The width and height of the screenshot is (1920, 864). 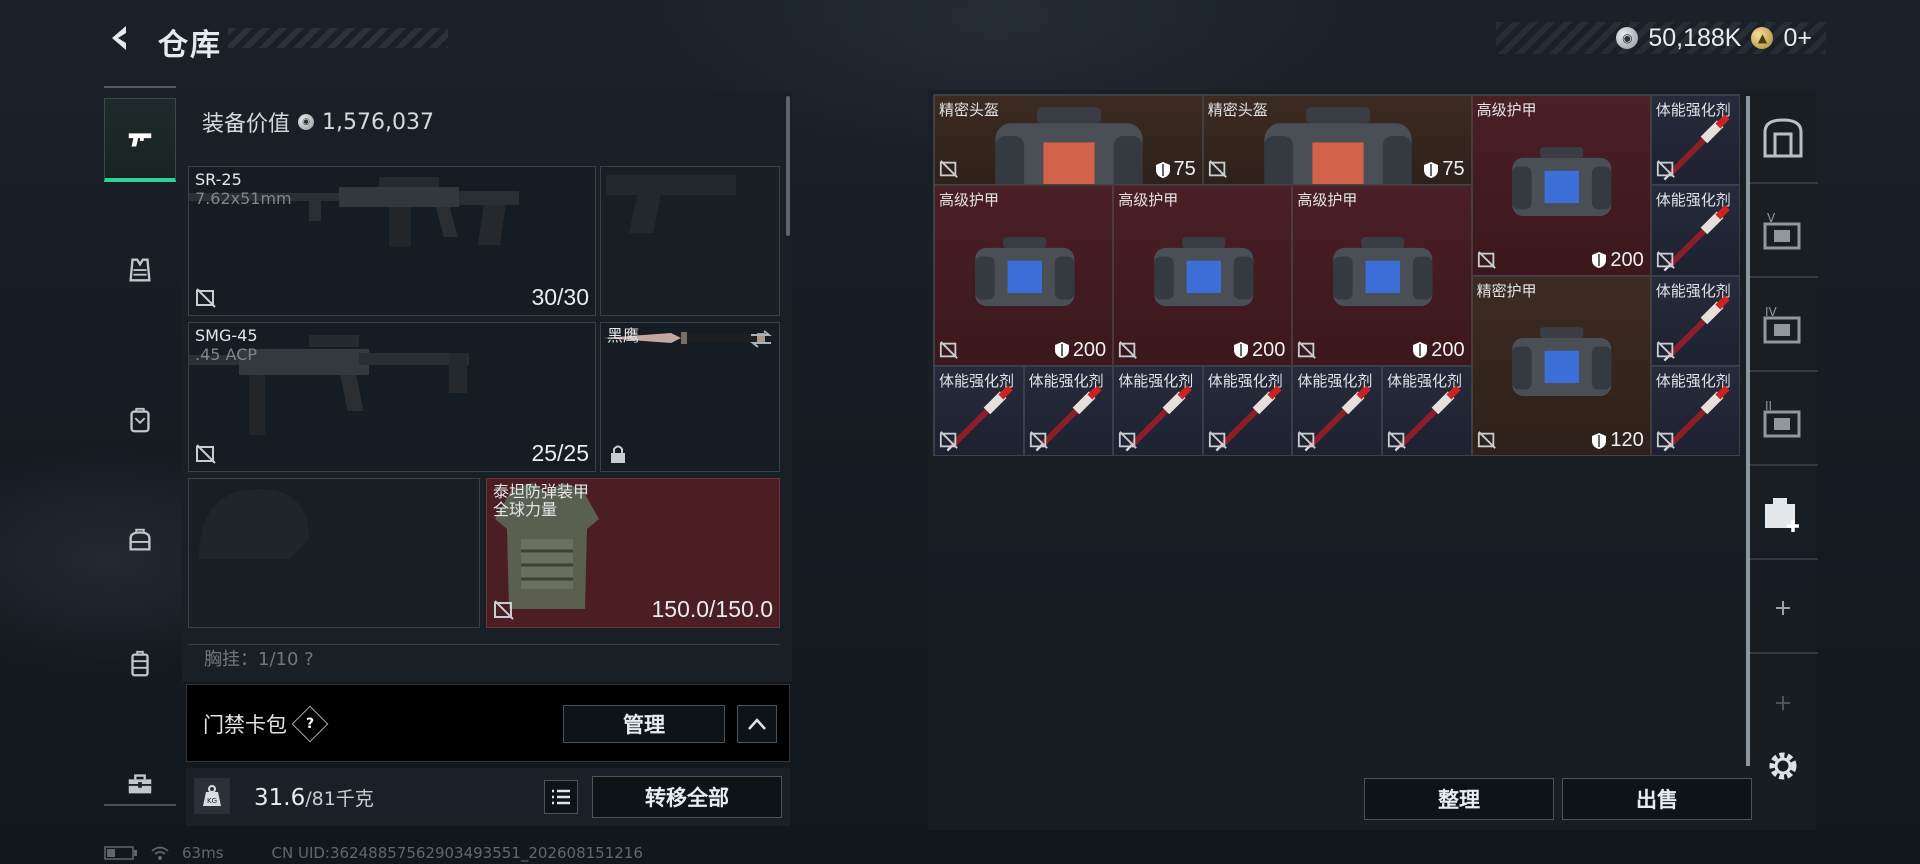 What do you see at coordinates (1783, 233) in the screenshot?
I see `case-v-tab: V` at bounding box center [1783, 233].